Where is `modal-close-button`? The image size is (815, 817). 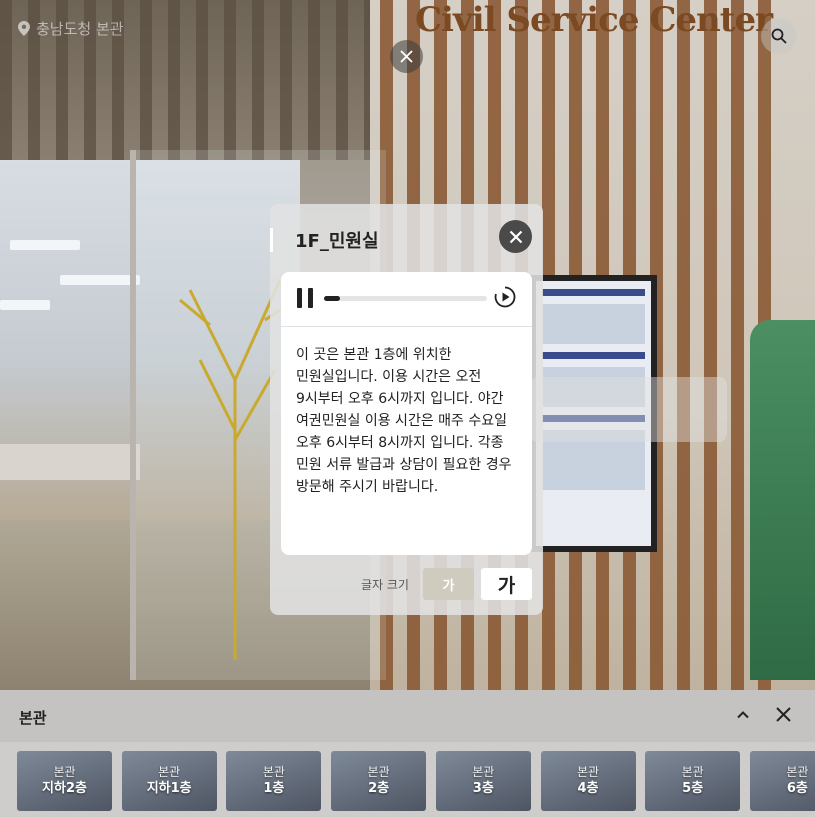
modal-close-button is located at coordinates (515, 236).